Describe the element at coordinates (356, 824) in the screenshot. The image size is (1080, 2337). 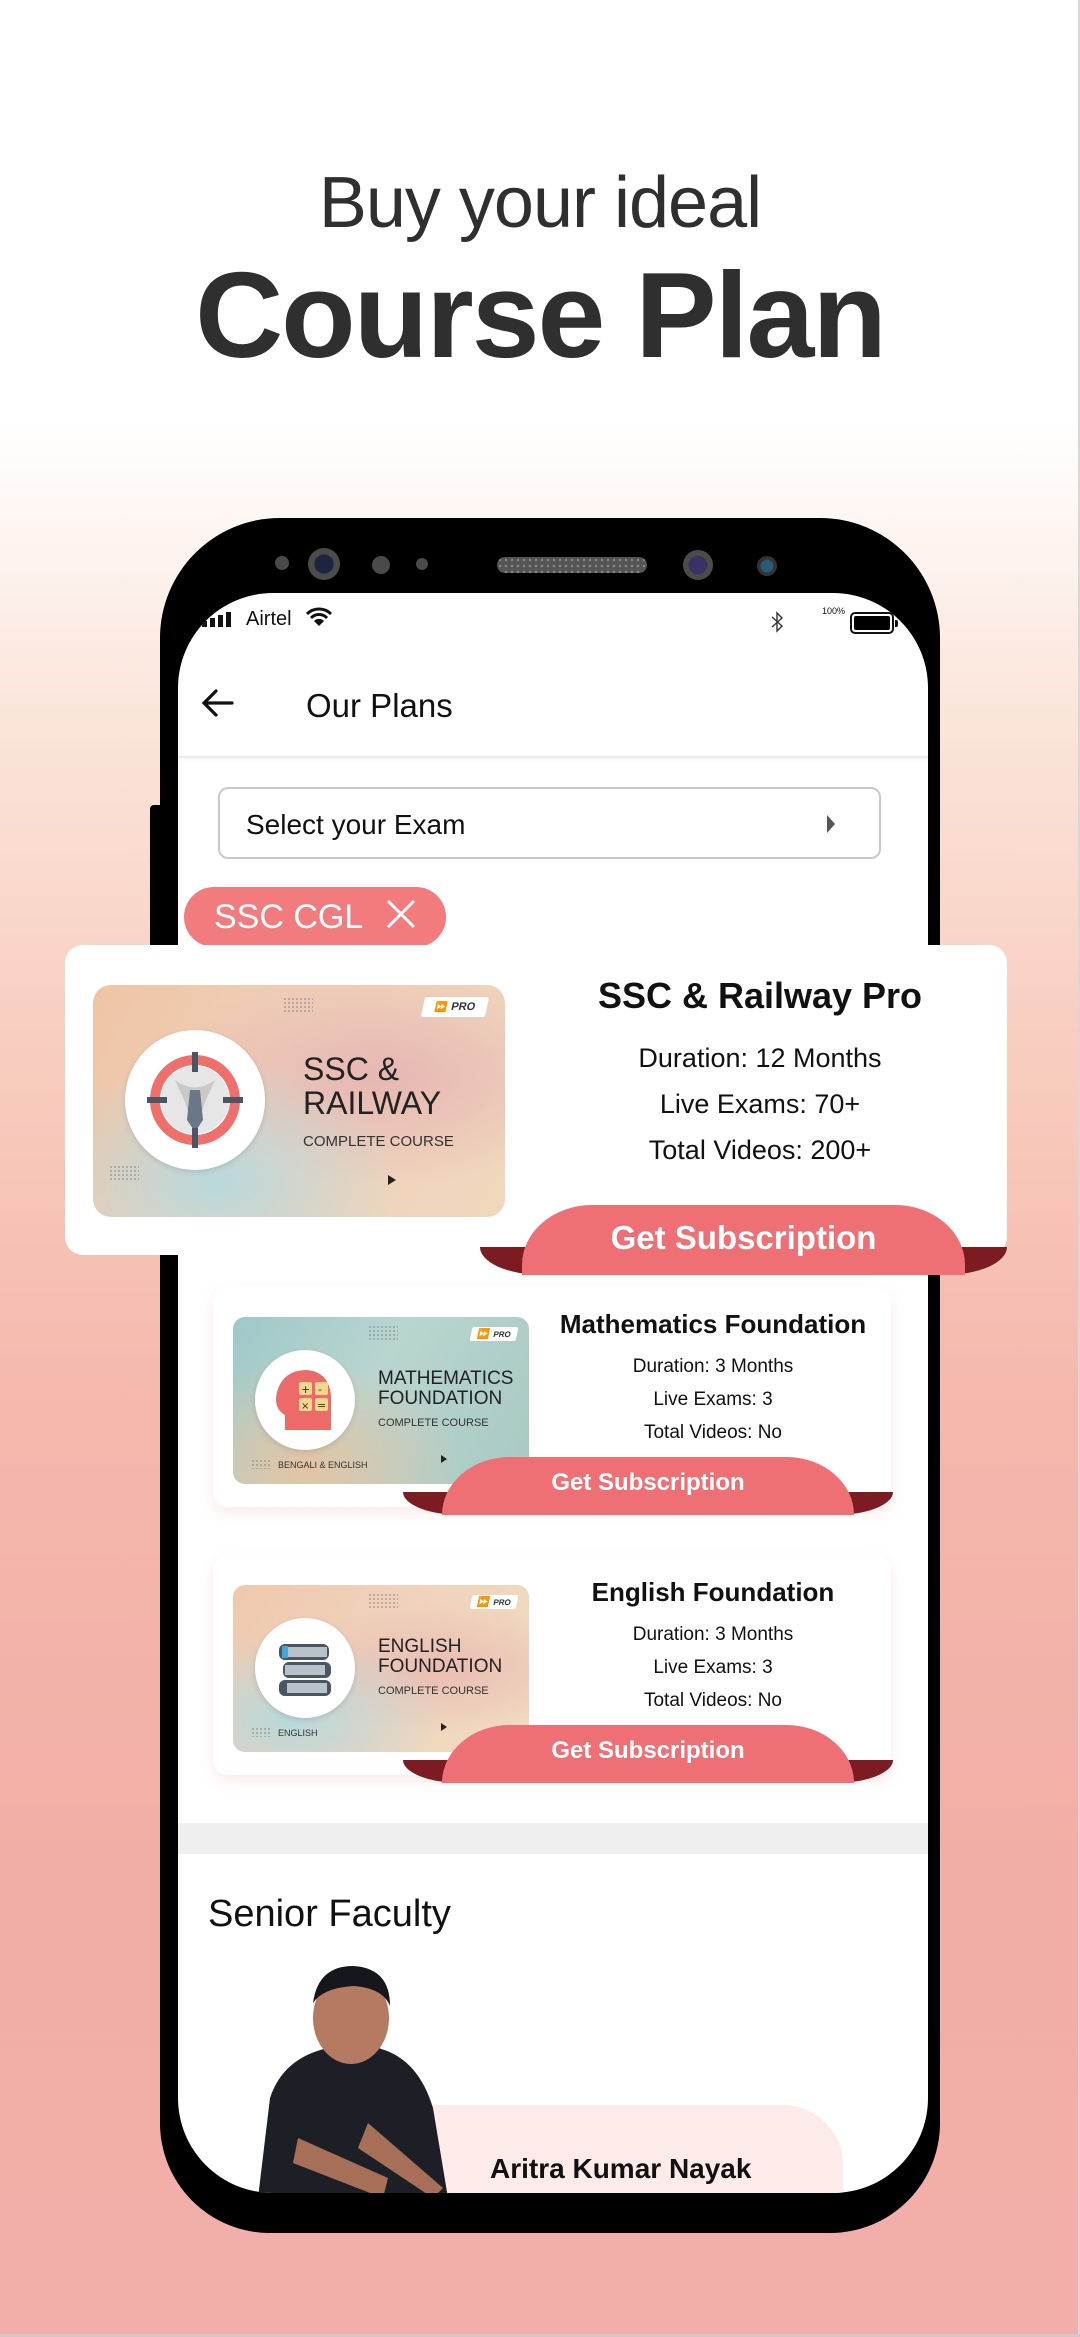
I see `exam-select-placeholder: Select your Exam` at that location.